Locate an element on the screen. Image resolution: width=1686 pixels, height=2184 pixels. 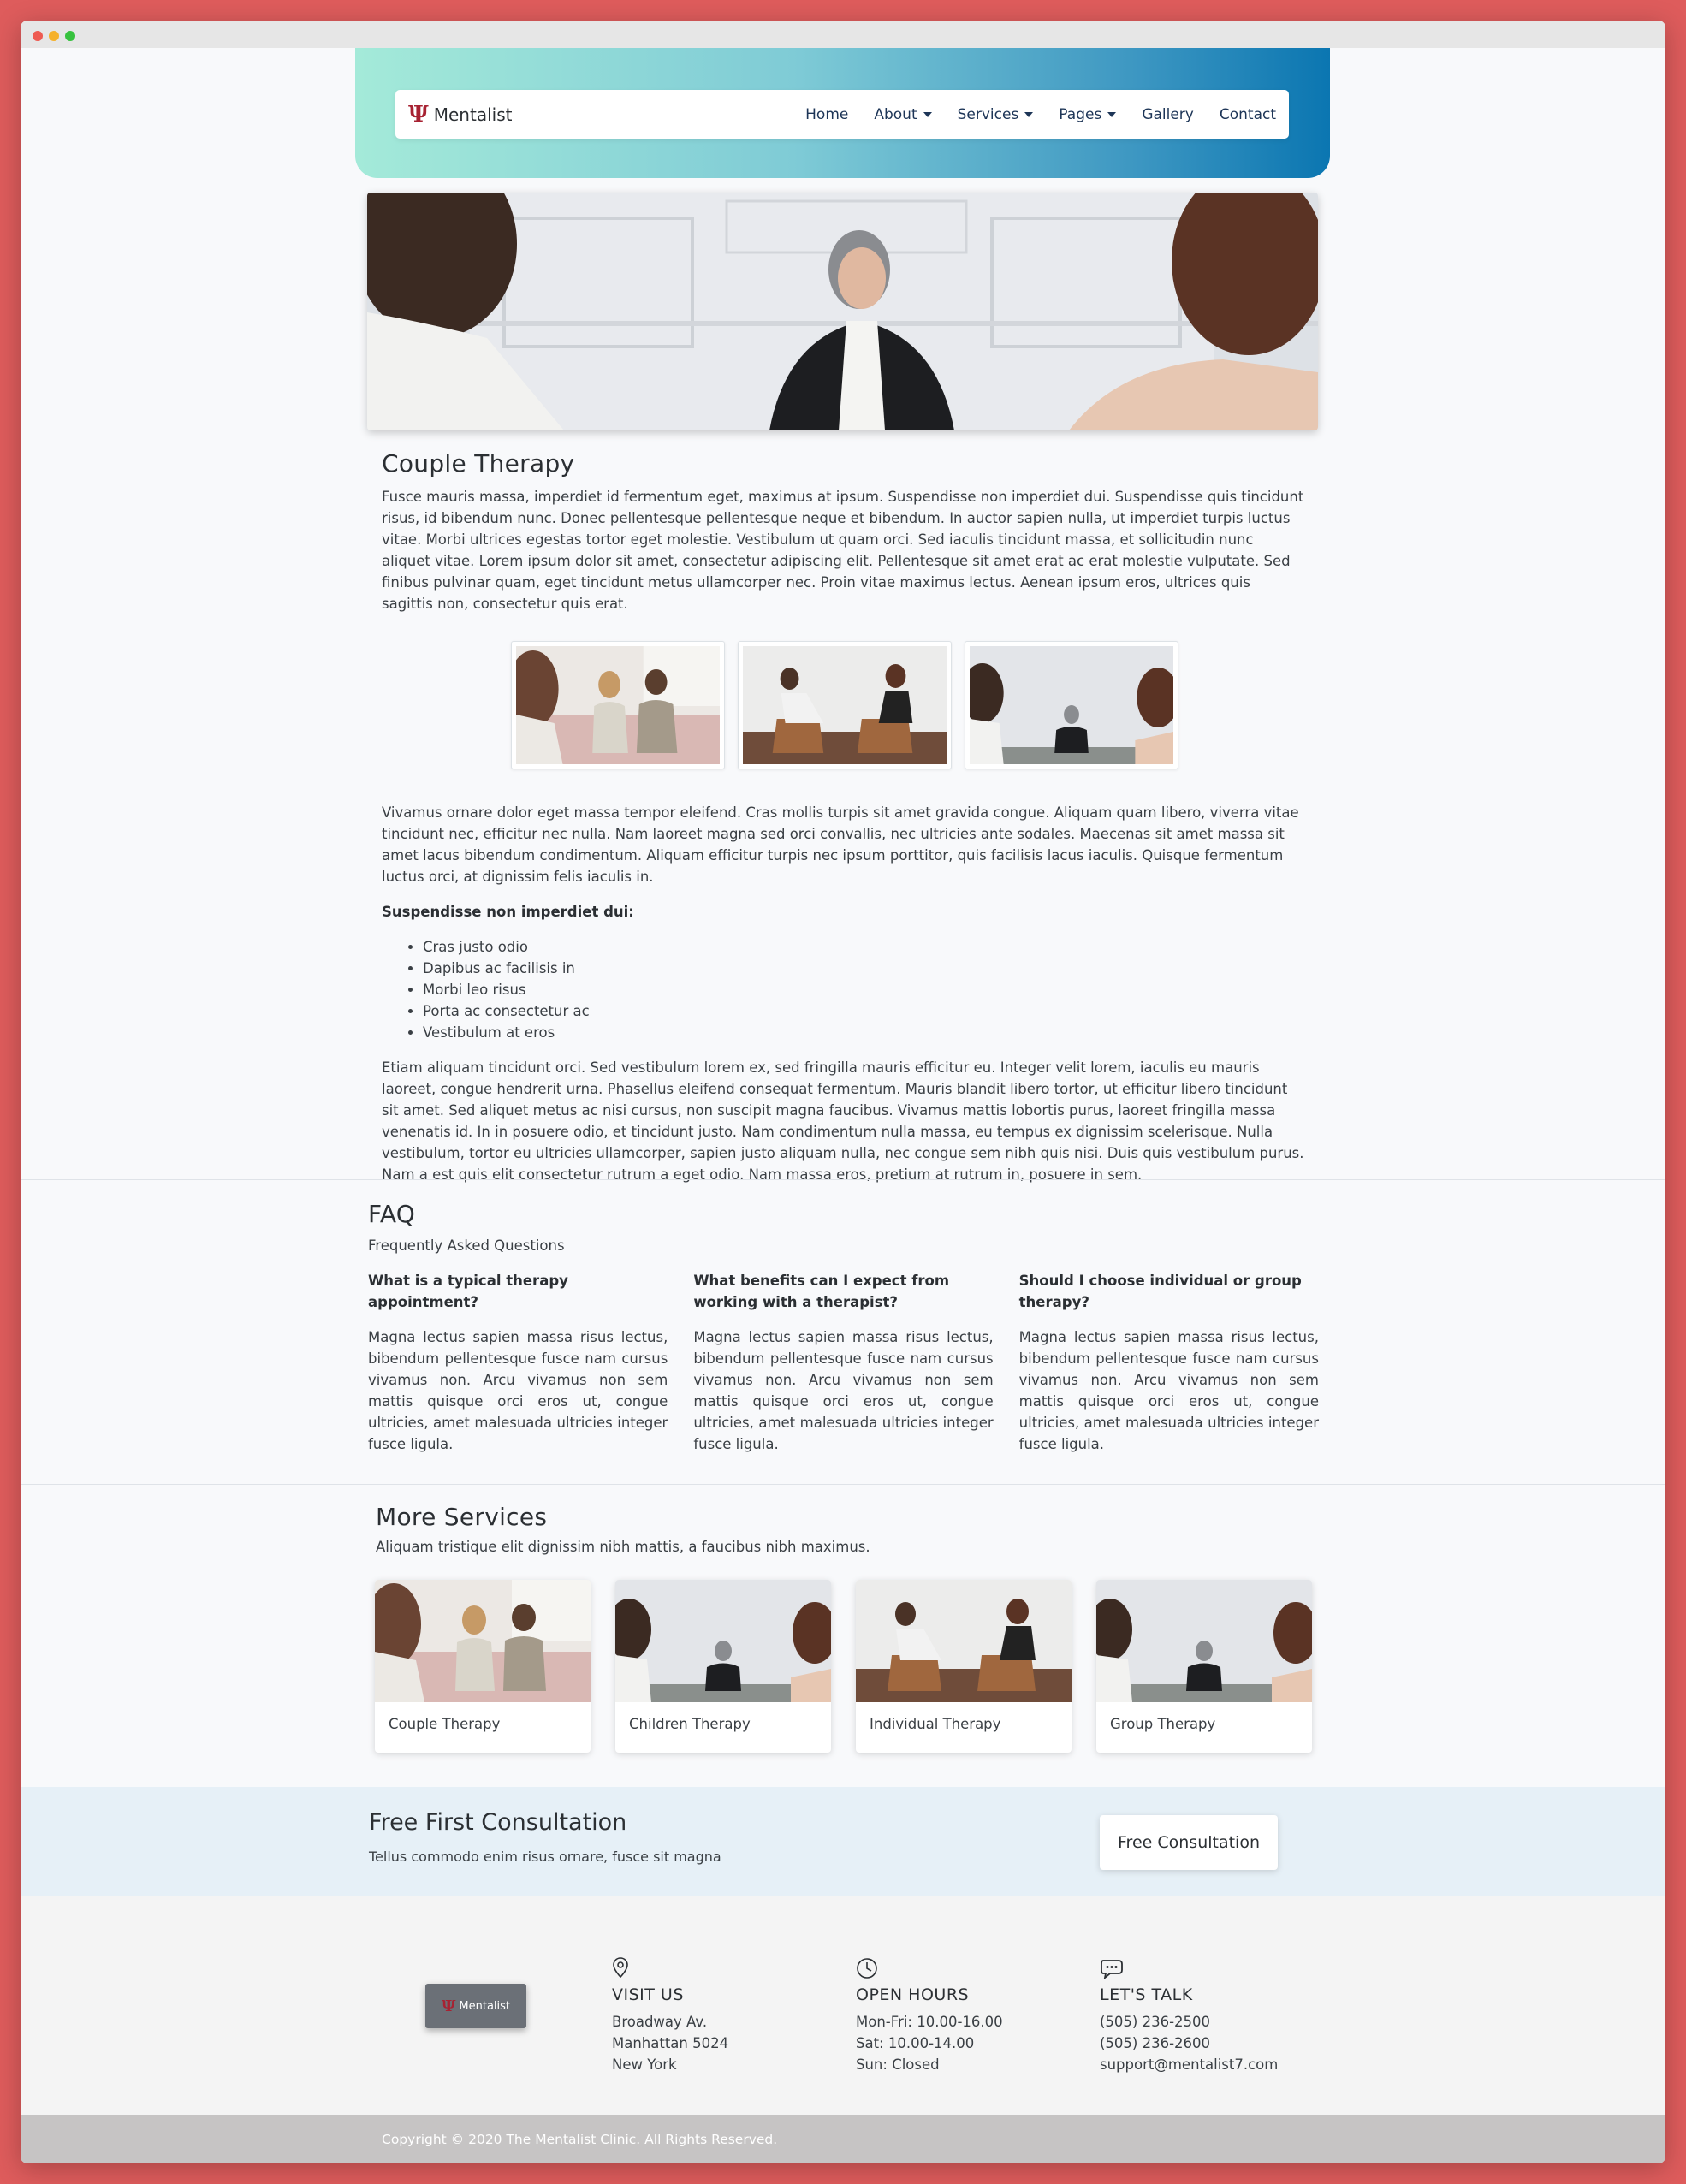
window-titlebar is located at coordinates (843, 35).